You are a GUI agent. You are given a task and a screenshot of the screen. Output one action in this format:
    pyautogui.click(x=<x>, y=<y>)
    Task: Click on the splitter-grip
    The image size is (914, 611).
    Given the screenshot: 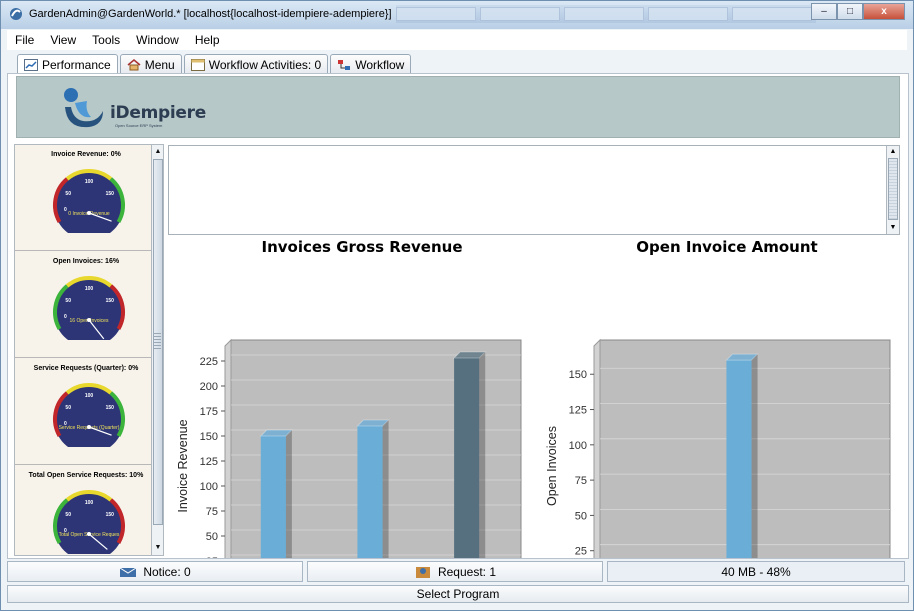 What is the action you would take?
    pyautogui.click(x=157, y=342)
    